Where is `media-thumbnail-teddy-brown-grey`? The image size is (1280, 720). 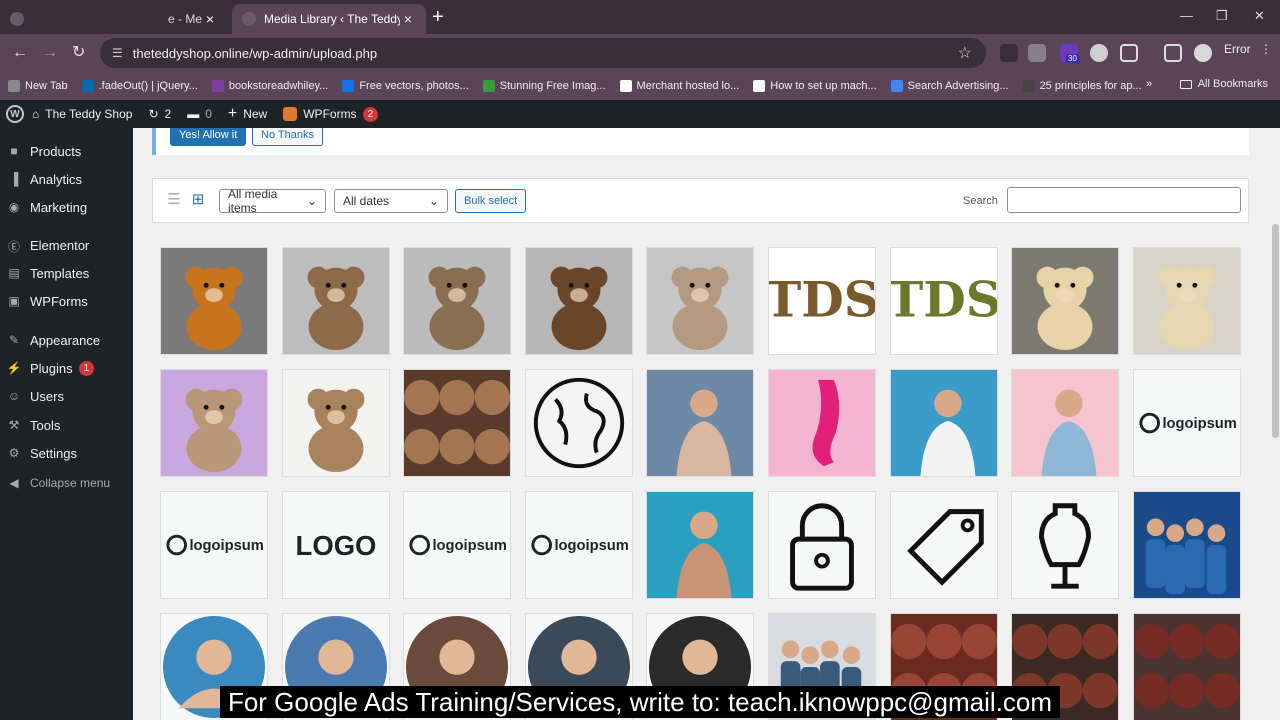
media-thumbnail-teddy-brown-grey is located at coordinates (336, 301).